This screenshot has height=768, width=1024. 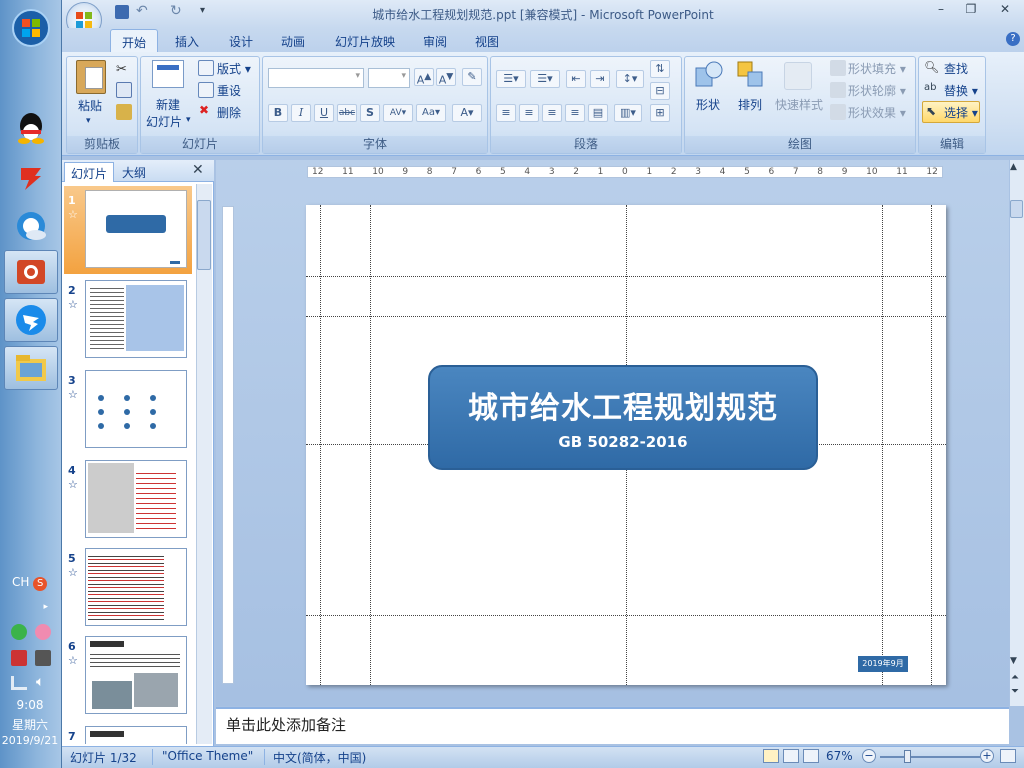 I want to click on shapes-button: 形状, so click(x=708, y=104).